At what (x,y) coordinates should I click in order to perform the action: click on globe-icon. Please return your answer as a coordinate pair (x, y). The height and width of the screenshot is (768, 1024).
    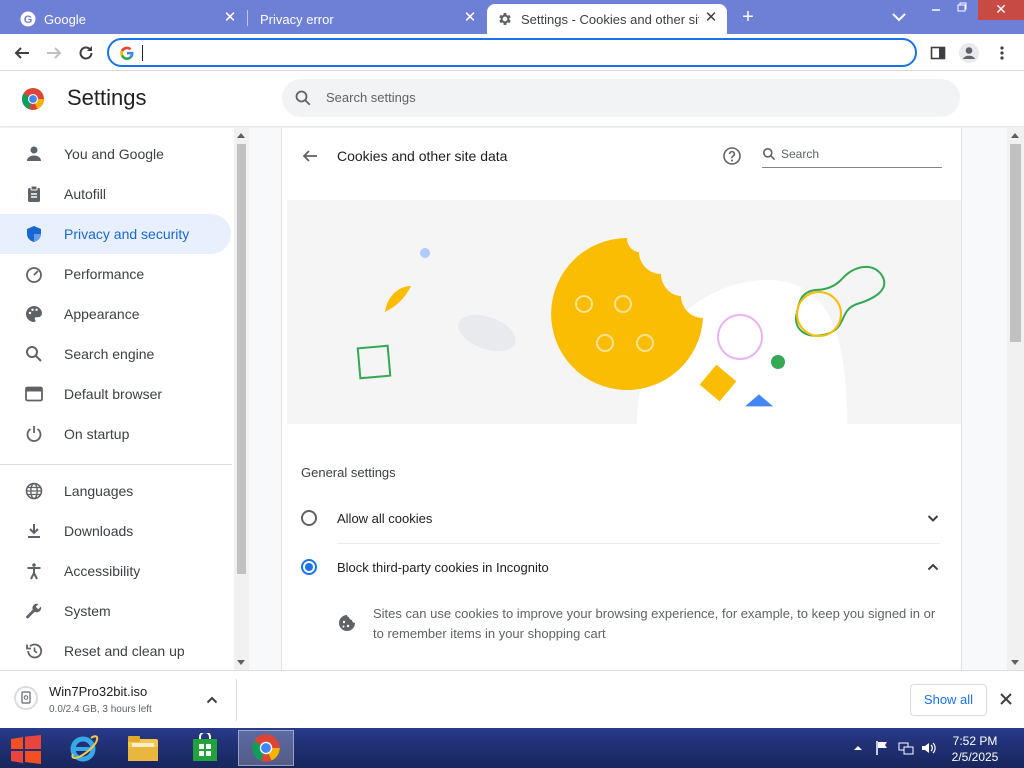
    Looking at the image, I should click on (34, 491).